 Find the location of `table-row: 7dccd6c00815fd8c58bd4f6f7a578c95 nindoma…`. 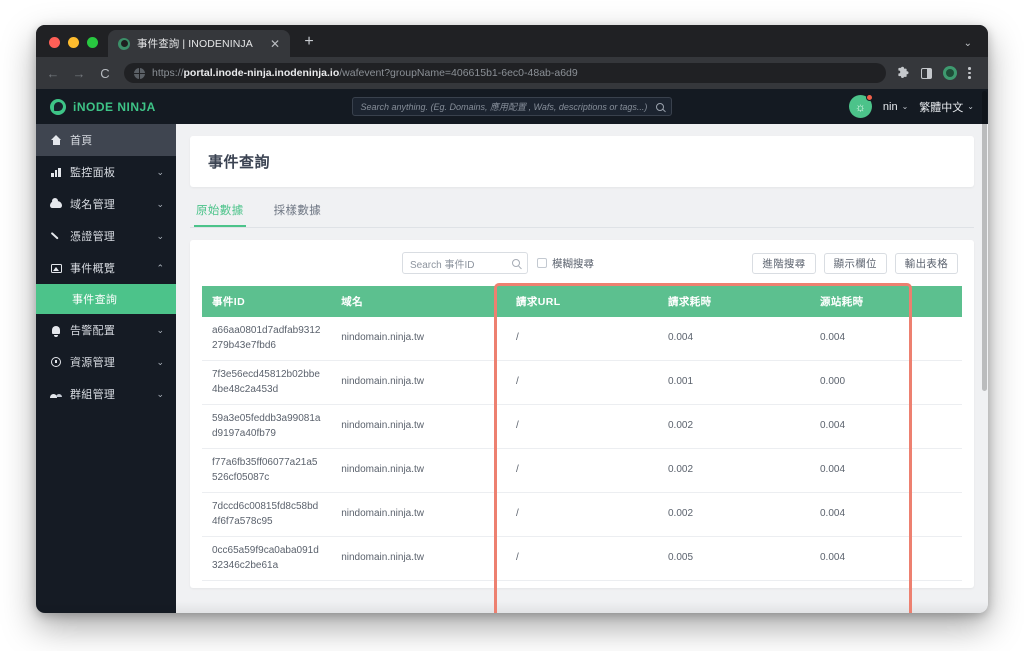

table-row: 7dccd6c00815fd8c58bd4f6f7a578c95 nindoma… is located at coordinates (582, 514).